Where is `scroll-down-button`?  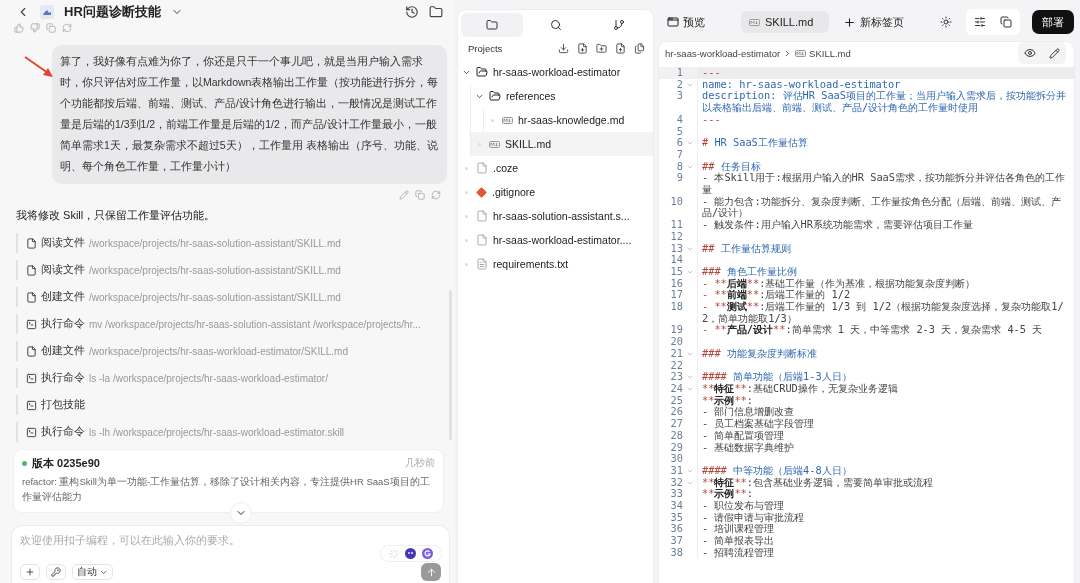 scroll-down-button is located at coordinates (241, 513).